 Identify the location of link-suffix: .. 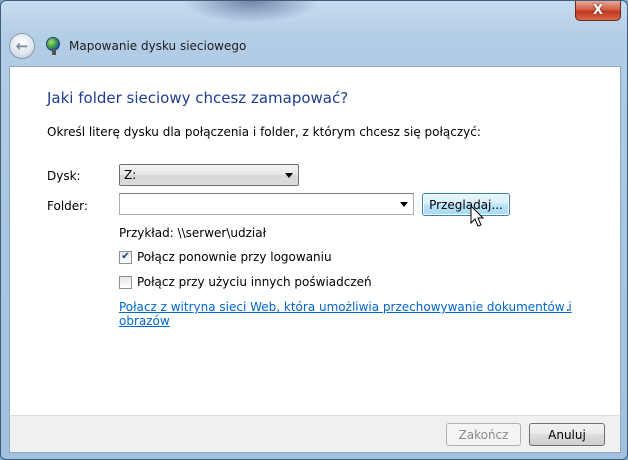
(568, 307).